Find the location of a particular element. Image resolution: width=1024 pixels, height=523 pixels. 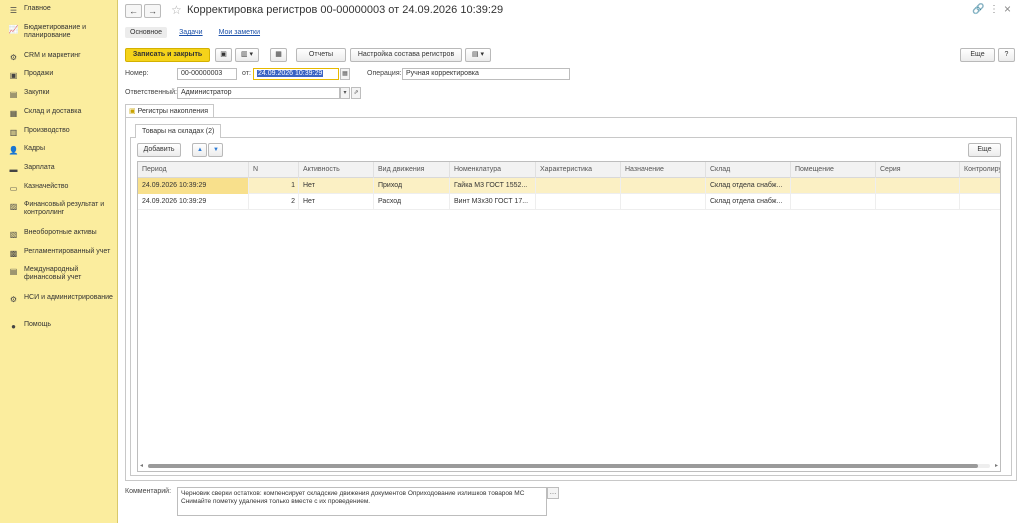

table-cell: 1 is located at coordinates (274, 186).